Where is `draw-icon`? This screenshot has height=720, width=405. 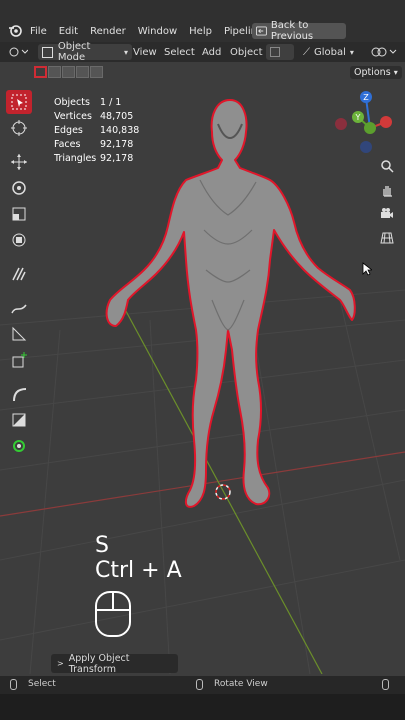 draw-icon is located at coordinates (19, 309).